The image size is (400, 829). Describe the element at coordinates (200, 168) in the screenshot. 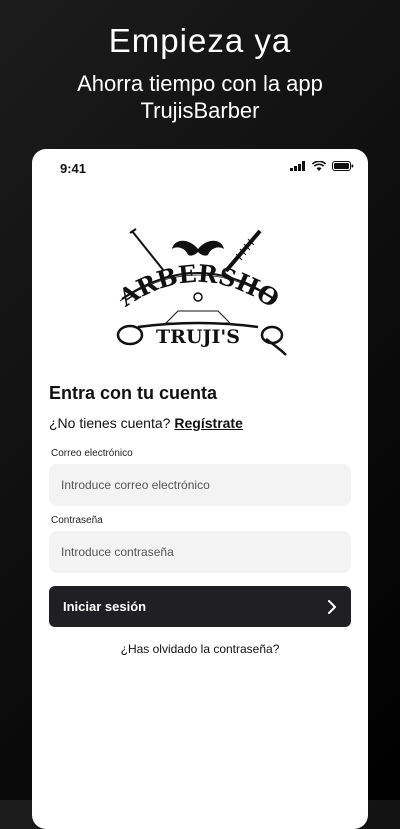

I see `status-bar: 9:41` at that location.